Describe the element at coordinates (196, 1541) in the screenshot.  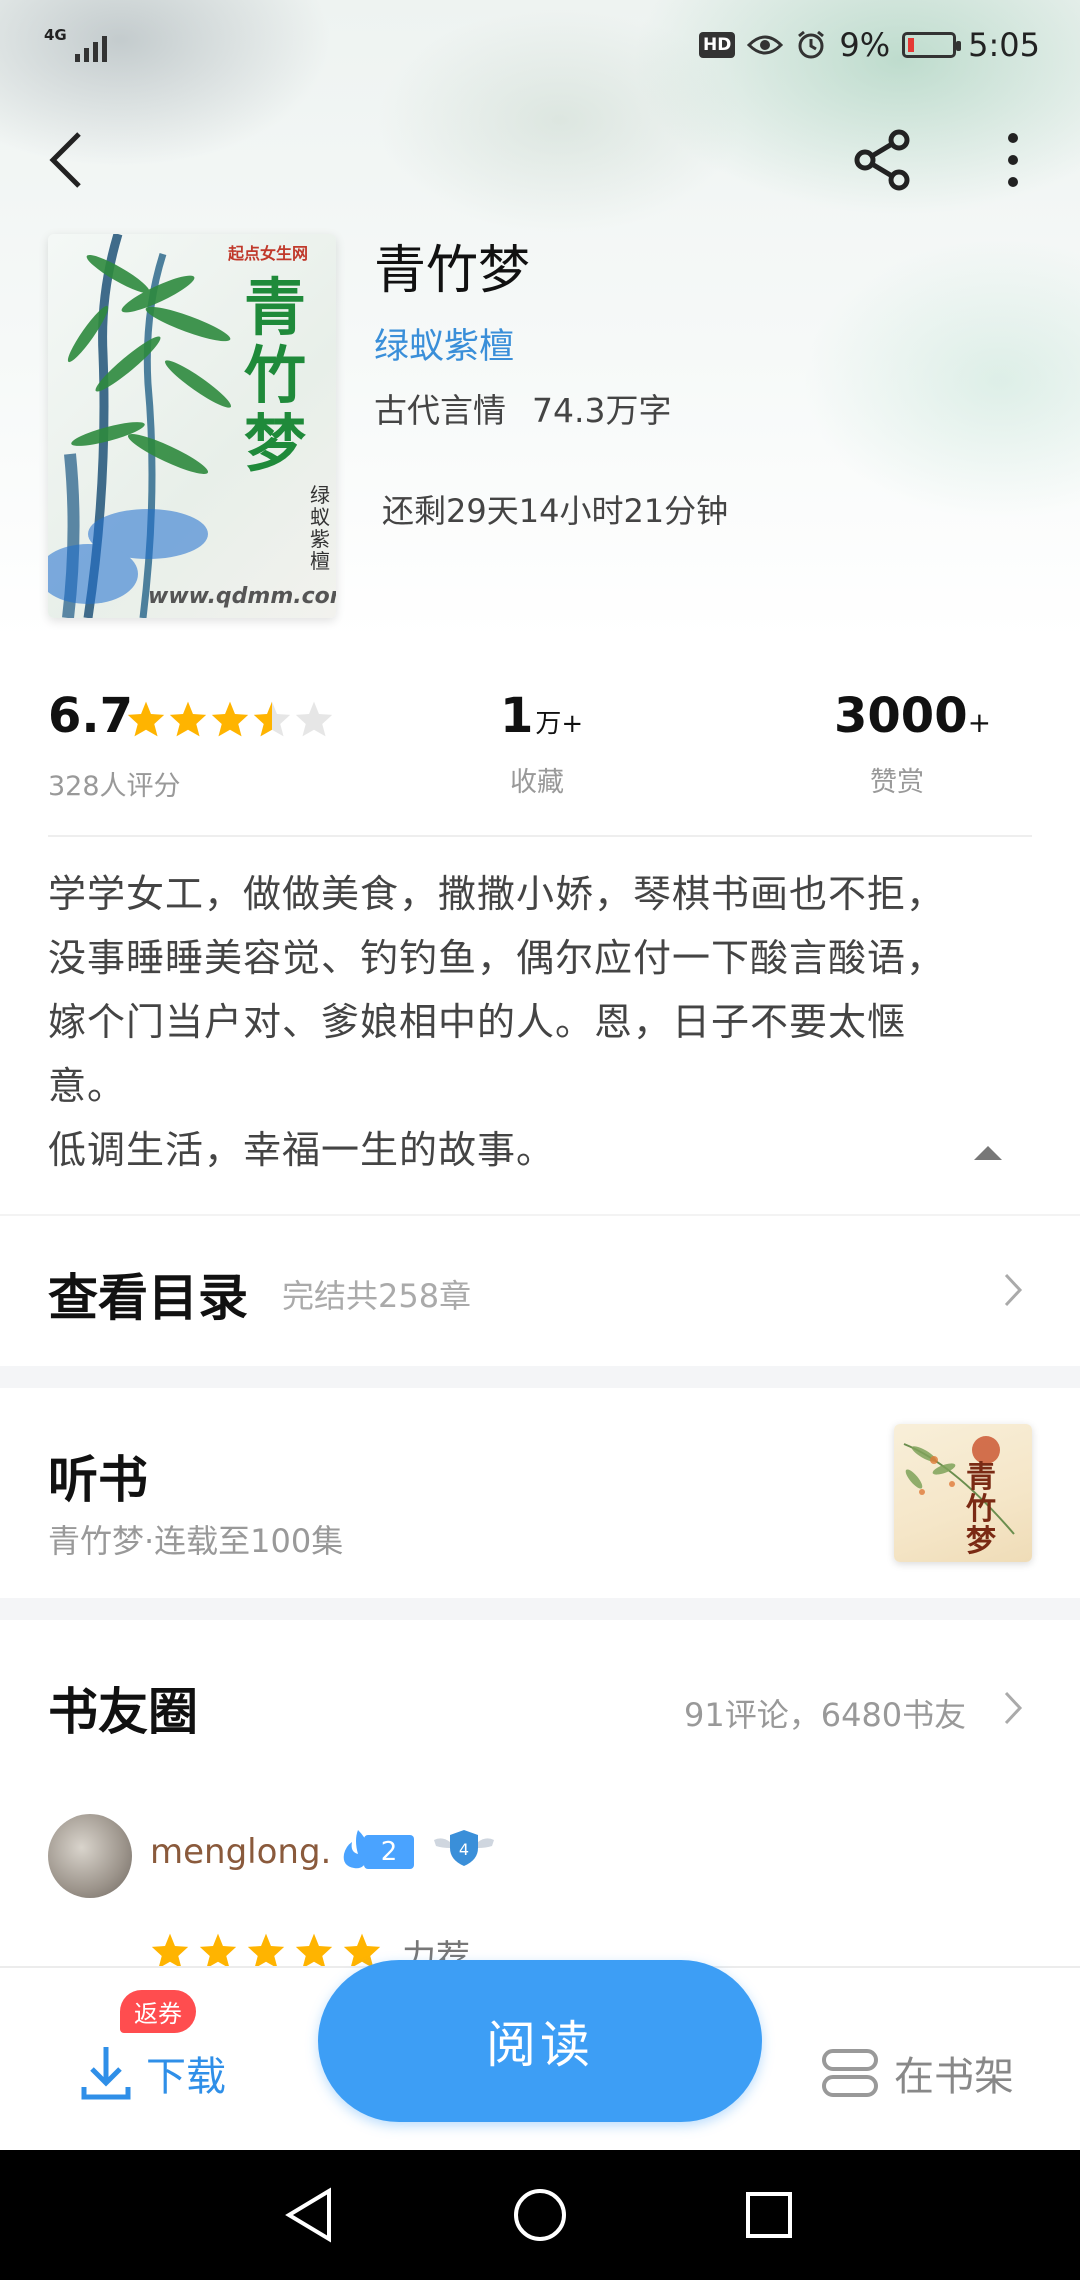
I see `audiobook-subtitle: 青竹梦·连载至100集` at that location.